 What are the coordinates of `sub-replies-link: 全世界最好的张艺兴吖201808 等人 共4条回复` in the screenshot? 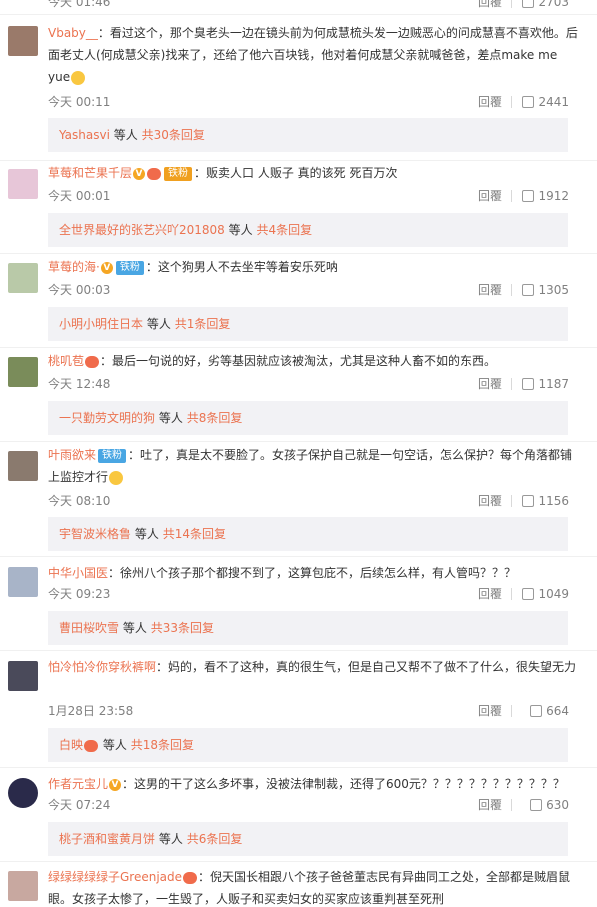 It's located at (308, 230).